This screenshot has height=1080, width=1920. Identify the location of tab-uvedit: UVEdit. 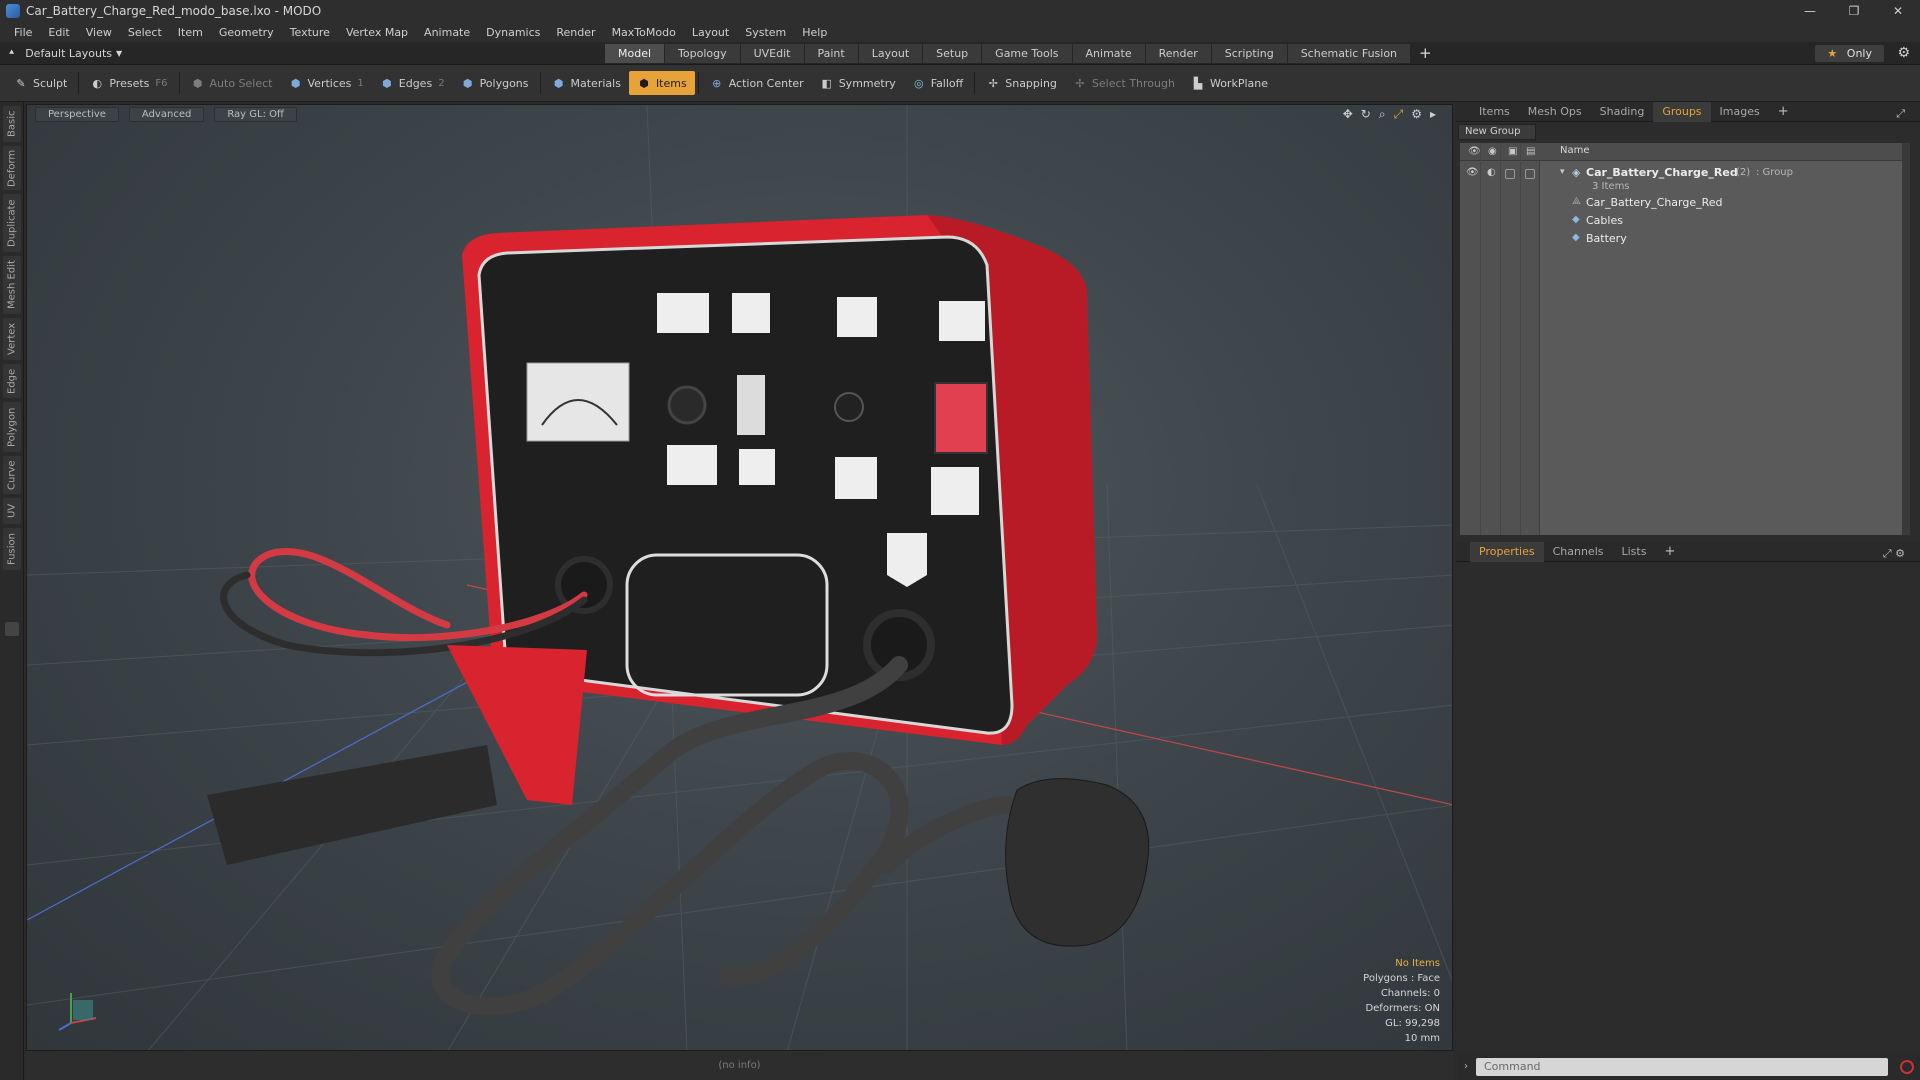
(772, 53).